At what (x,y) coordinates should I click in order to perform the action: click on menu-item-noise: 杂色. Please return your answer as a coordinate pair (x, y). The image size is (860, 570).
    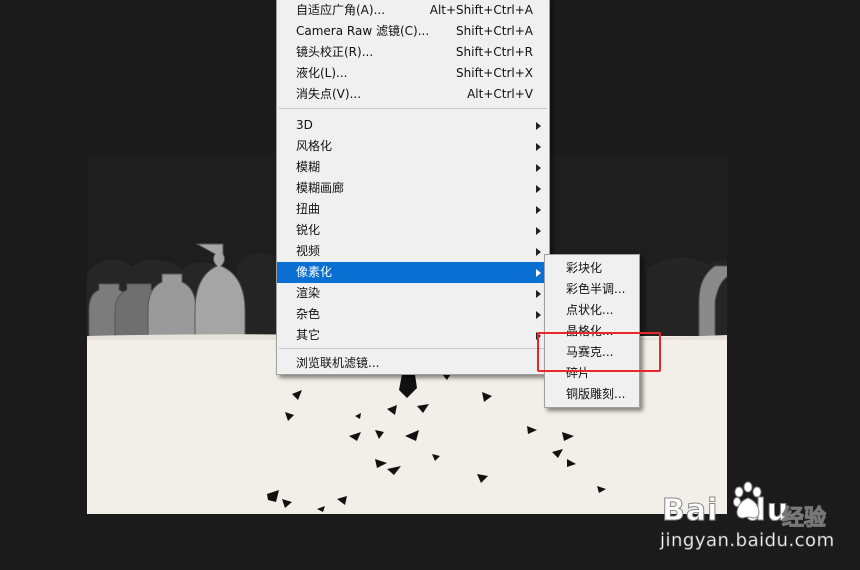
    Looking at the image, I should click on (413, 314).